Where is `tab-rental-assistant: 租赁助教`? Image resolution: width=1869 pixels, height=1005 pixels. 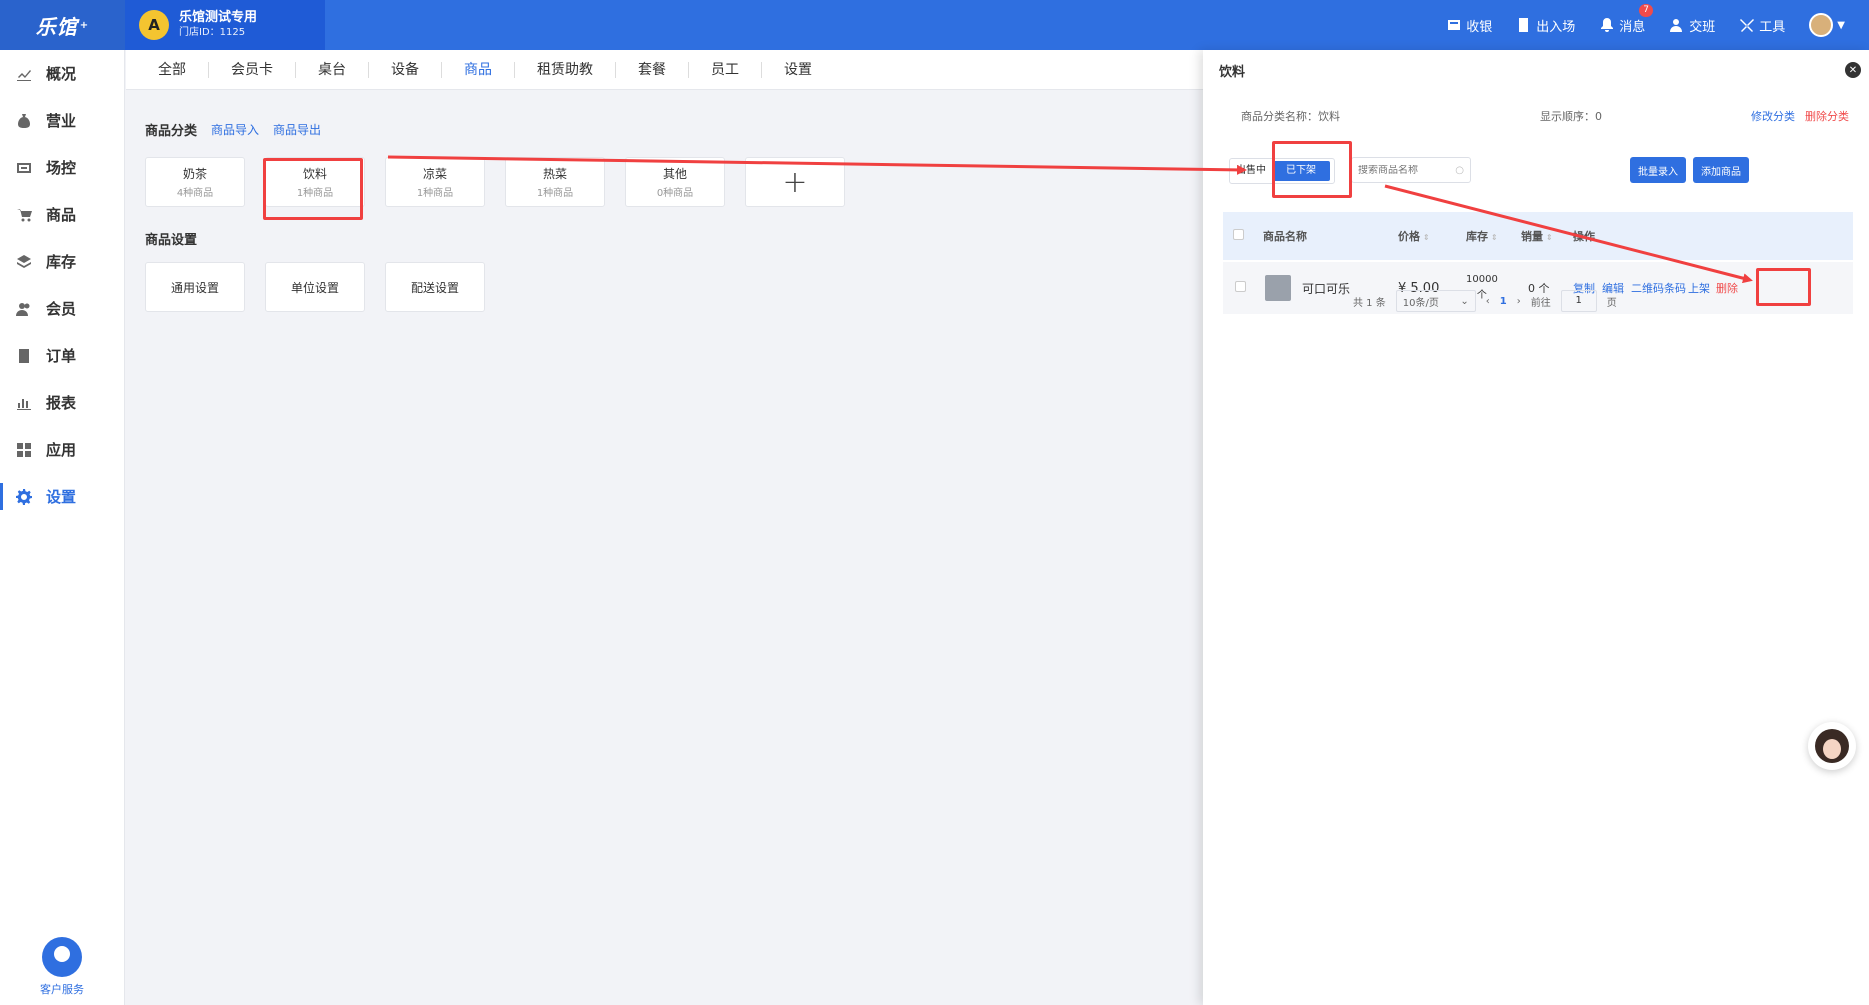 tab-rental-assistant: 租赁助教 is located at coordinates (565, 69).